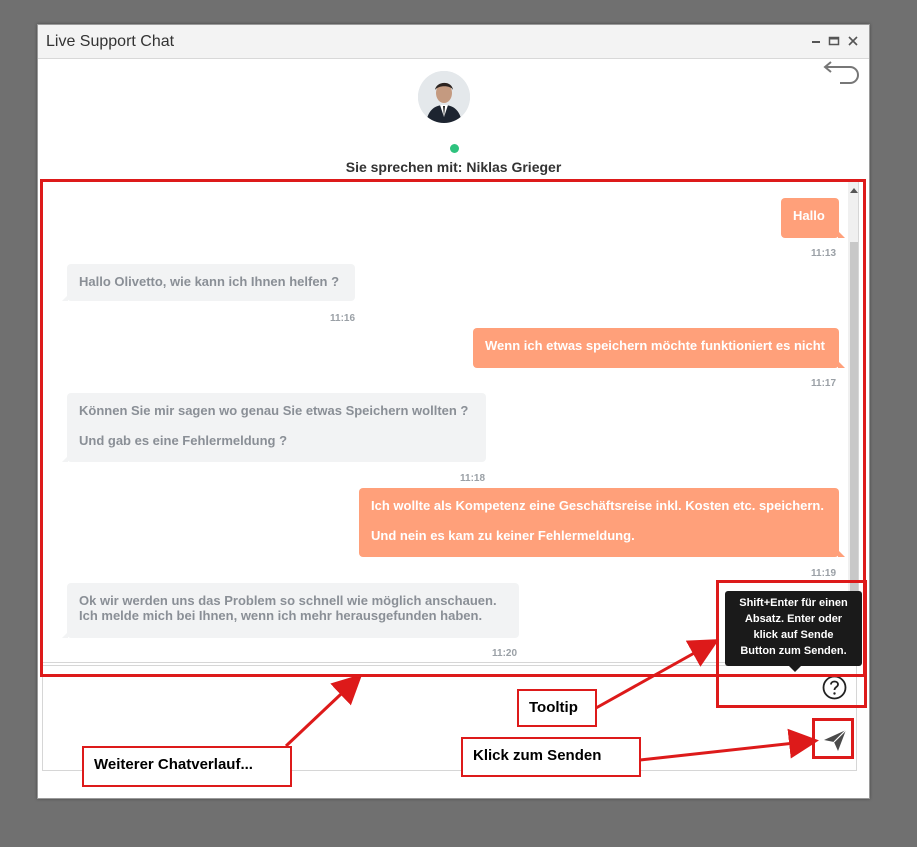 This screenshot has width=917, height=847. I want to click on maximize-icon, so click(834, 41).